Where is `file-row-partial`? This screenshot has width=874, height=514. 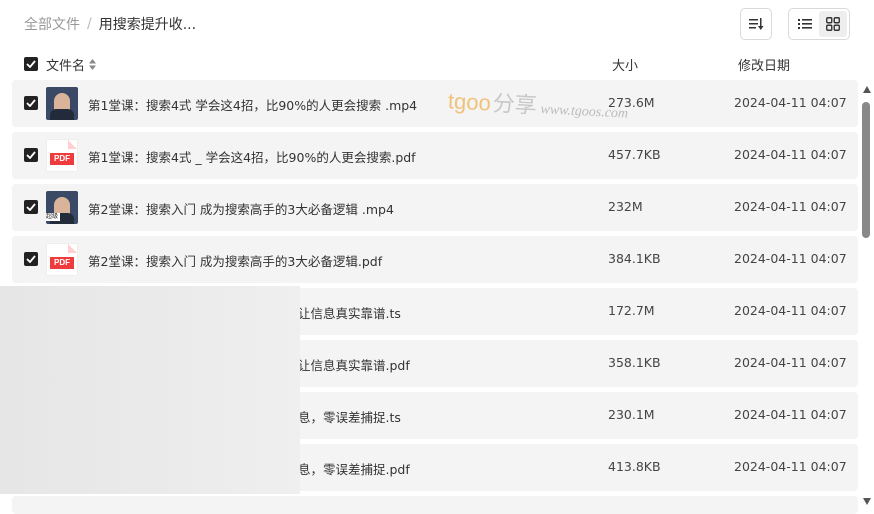
file-row-partial is located at coordinates (435, 505).